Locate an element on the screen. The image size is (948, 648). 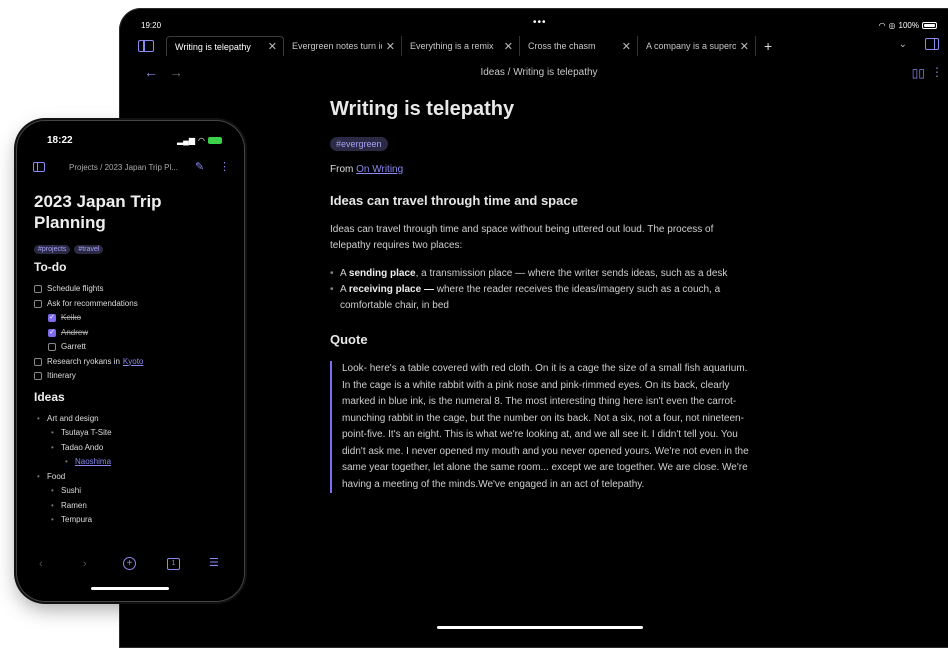
todo-label: Keiko is located at coordinates (71, 317).